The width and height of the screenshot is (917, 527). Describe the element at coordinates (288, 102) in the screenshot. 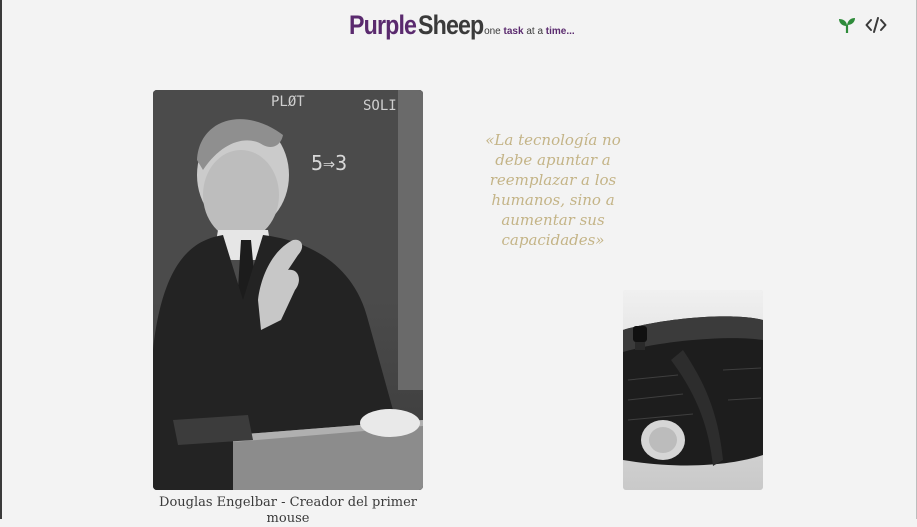

I see `svg-text: PLØT` at that location.